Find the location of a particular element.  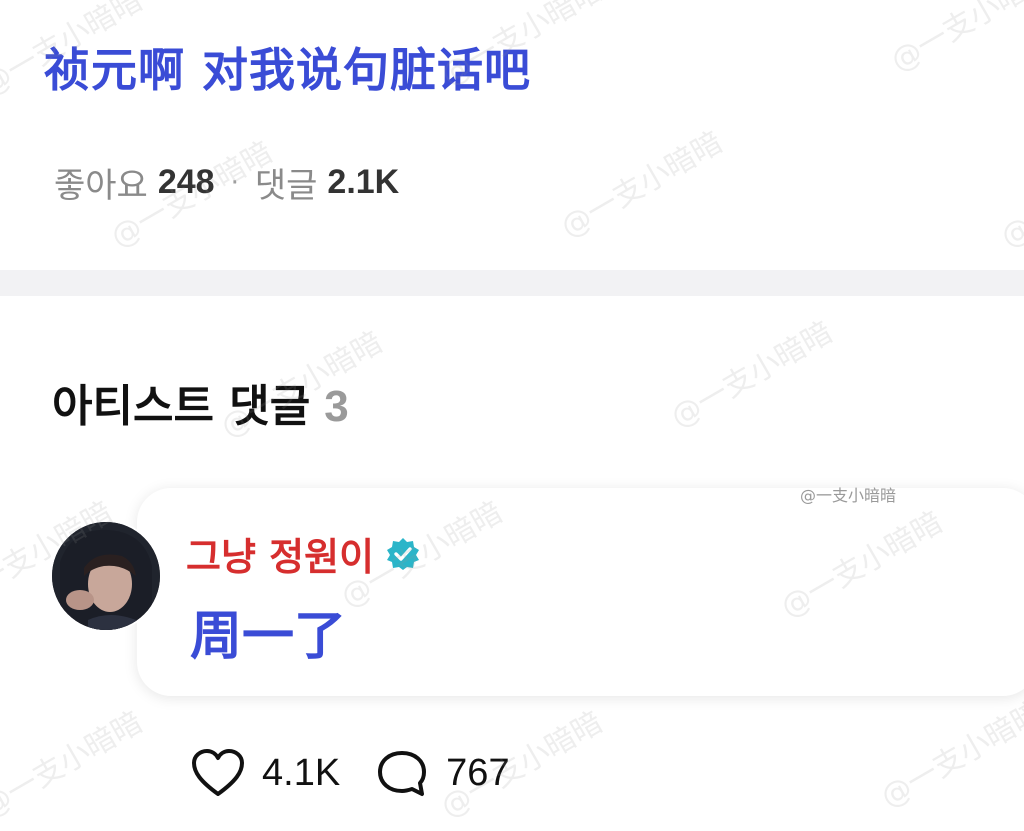

like-button: 4.1K is located at coordinates (265, 773).